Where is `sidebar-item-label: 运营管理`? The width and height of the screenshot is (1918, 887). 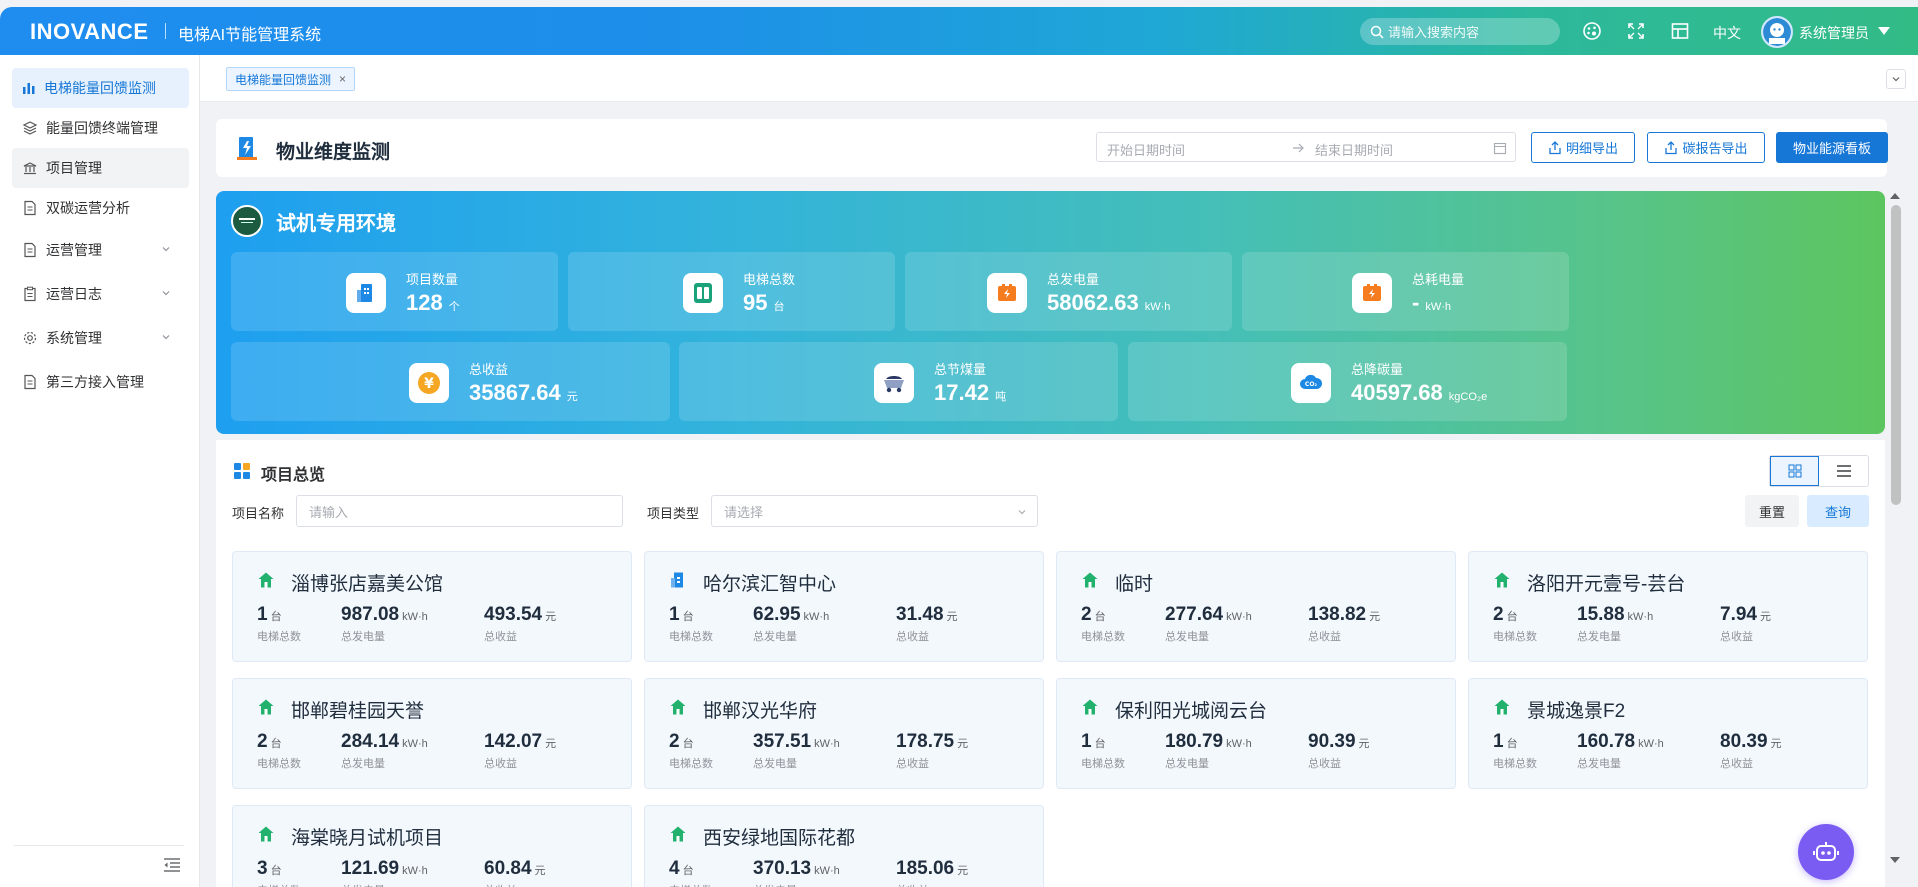
sidebar-item-label: 运营管理 is located at coordinates (74, 250).